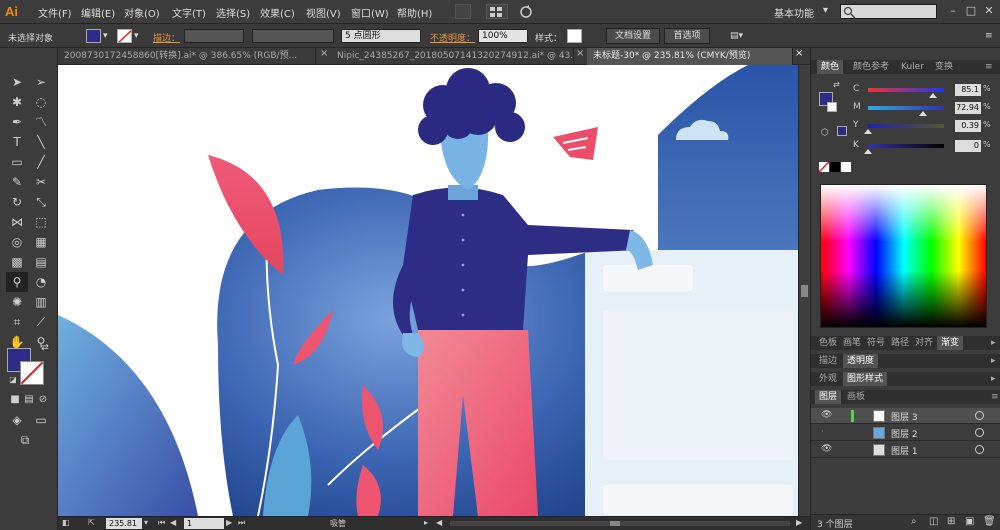 This screenshot has height=530, width=1000. I want to click on artboard-navigator-icon: ◧, so click(66, 522).